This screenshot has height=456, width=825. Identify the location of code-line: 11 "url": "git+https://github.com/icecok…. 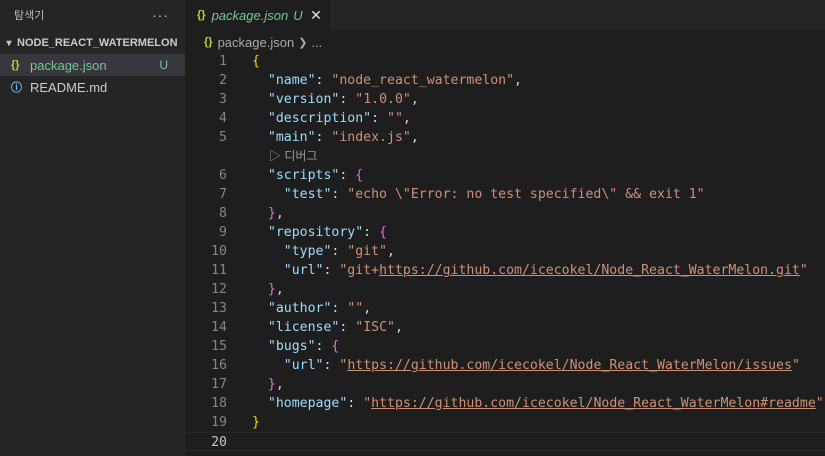
(505, 270).